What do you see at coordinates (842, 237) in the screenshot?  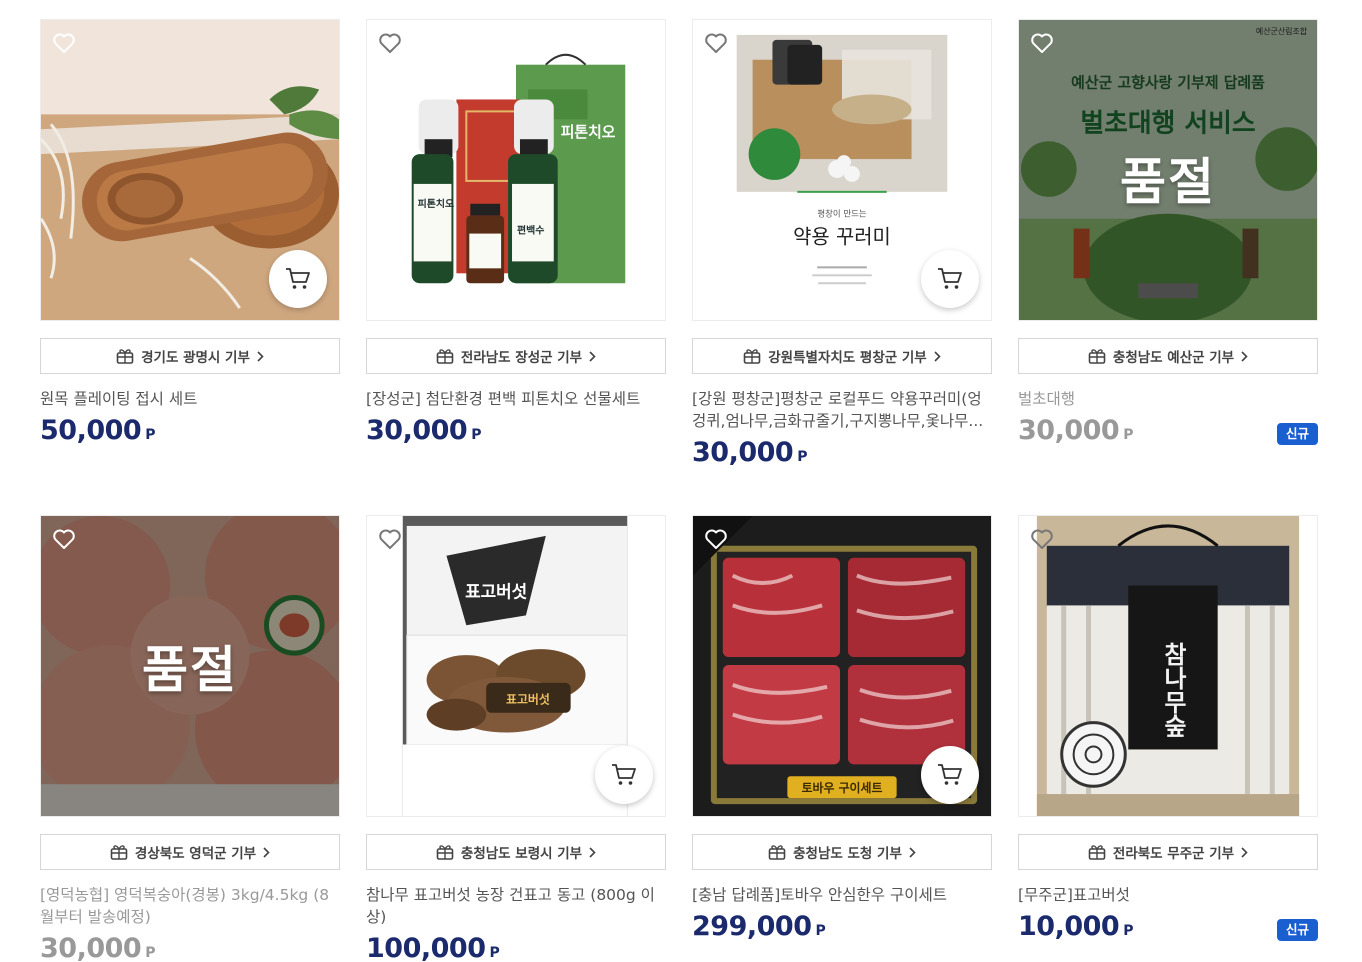 I see `image-headline: 약용 꾸러미` at bounding box center [842, 237].